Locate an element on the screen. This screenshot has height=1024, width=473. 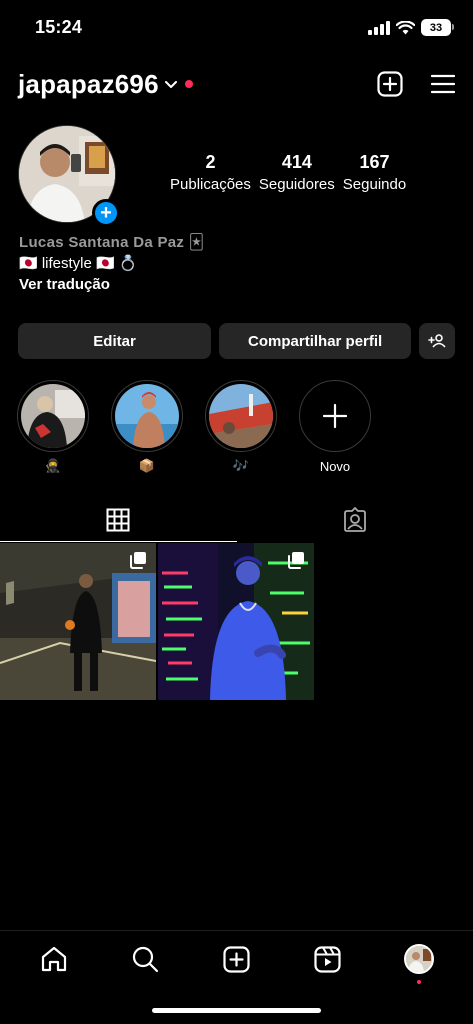
highlight-label: 📦 is located at coordinates (147, 465).